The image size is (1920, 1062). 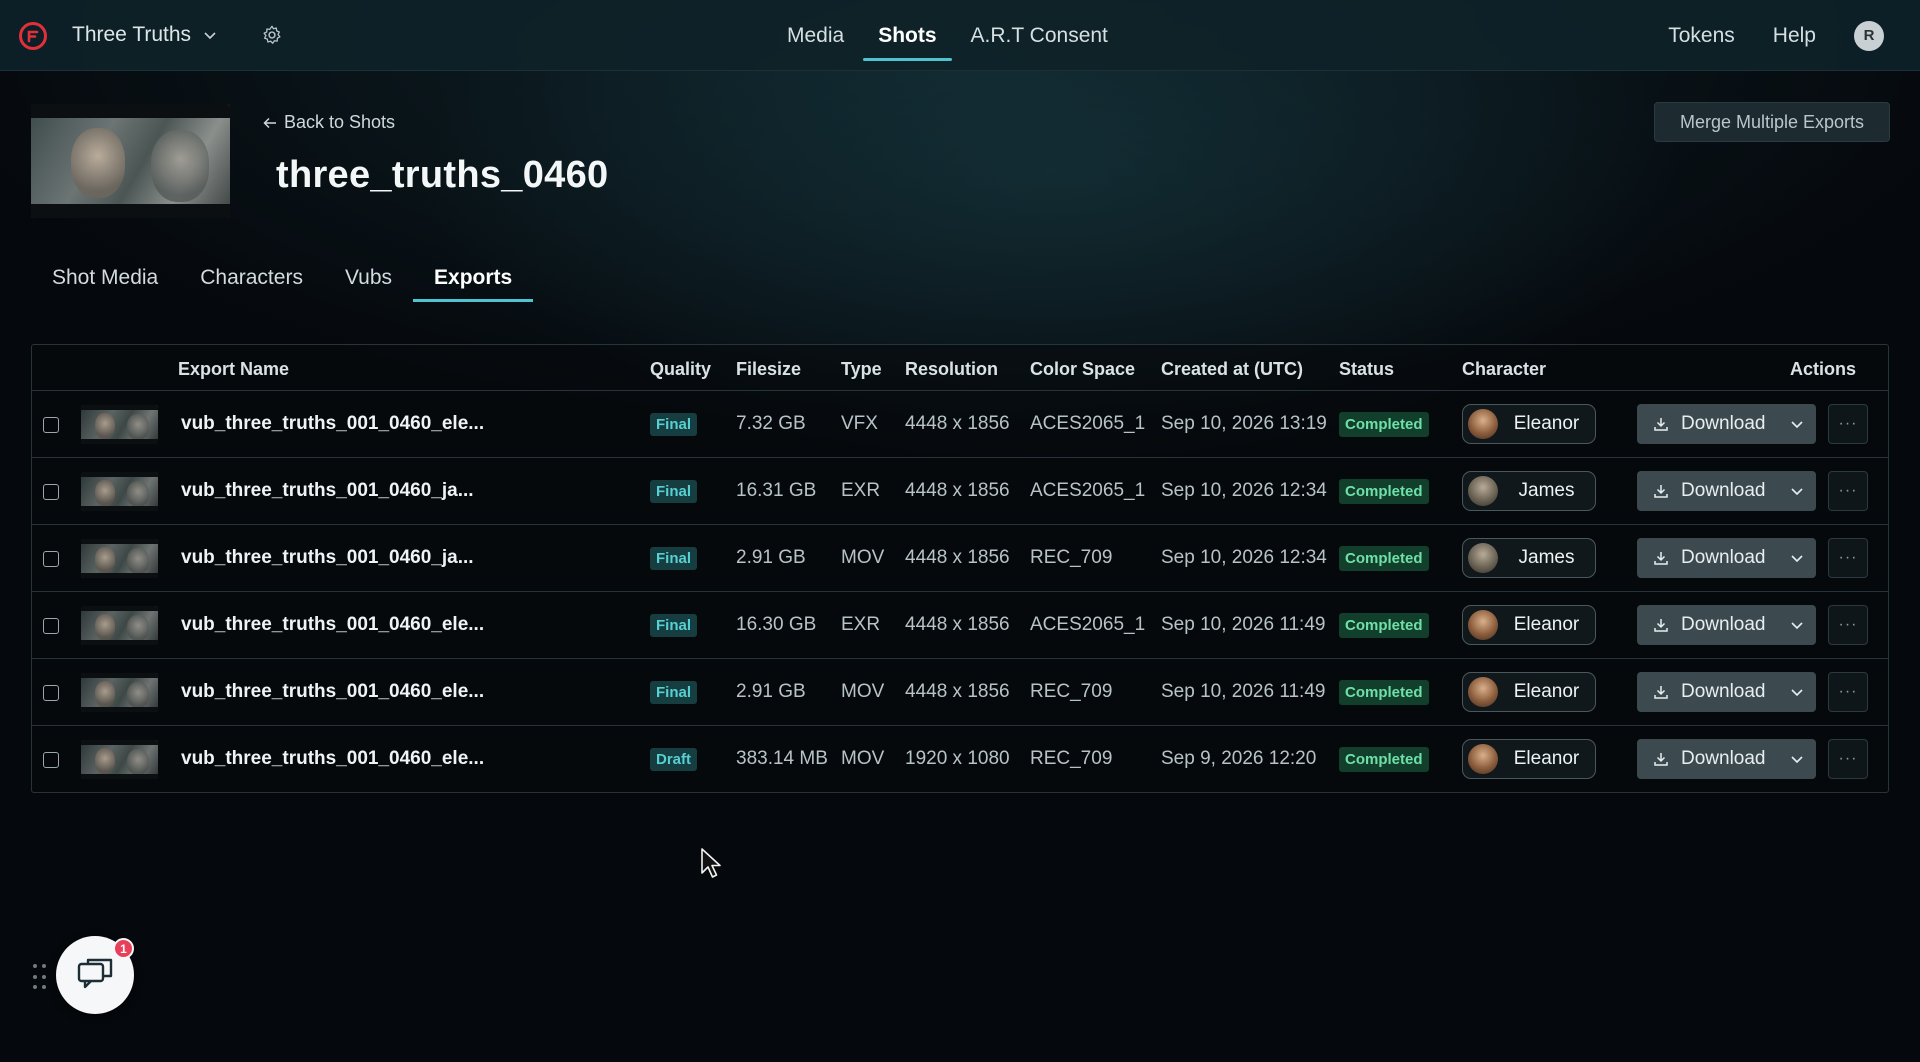 What do you see at coordinates (861, 369) in the screenshot?
I see `col-type: Type` at bounding box center [861, 369].